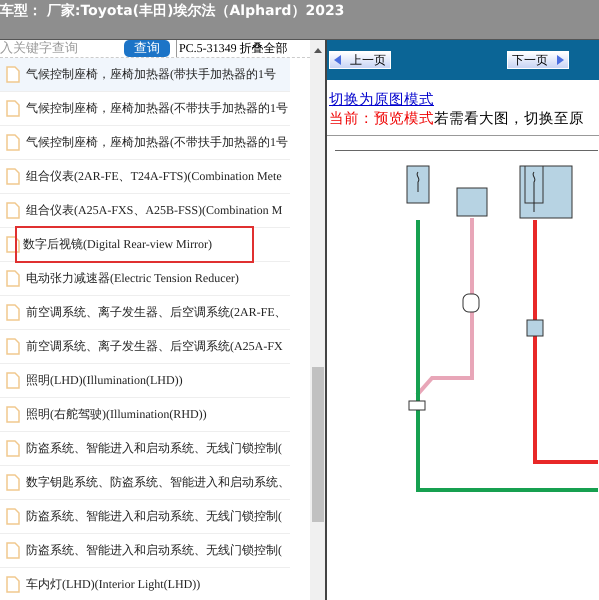 This screenshot has width=599, height=600. I want to click on scrollbar-thumb, so click(318, 444).